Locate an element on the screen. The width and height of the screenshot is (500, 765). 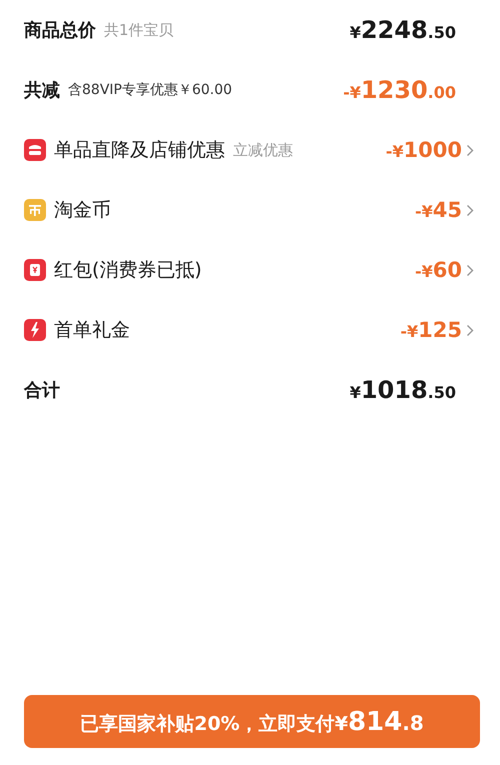
discount-total-label: 共减 is located at coordinates (42, 90).